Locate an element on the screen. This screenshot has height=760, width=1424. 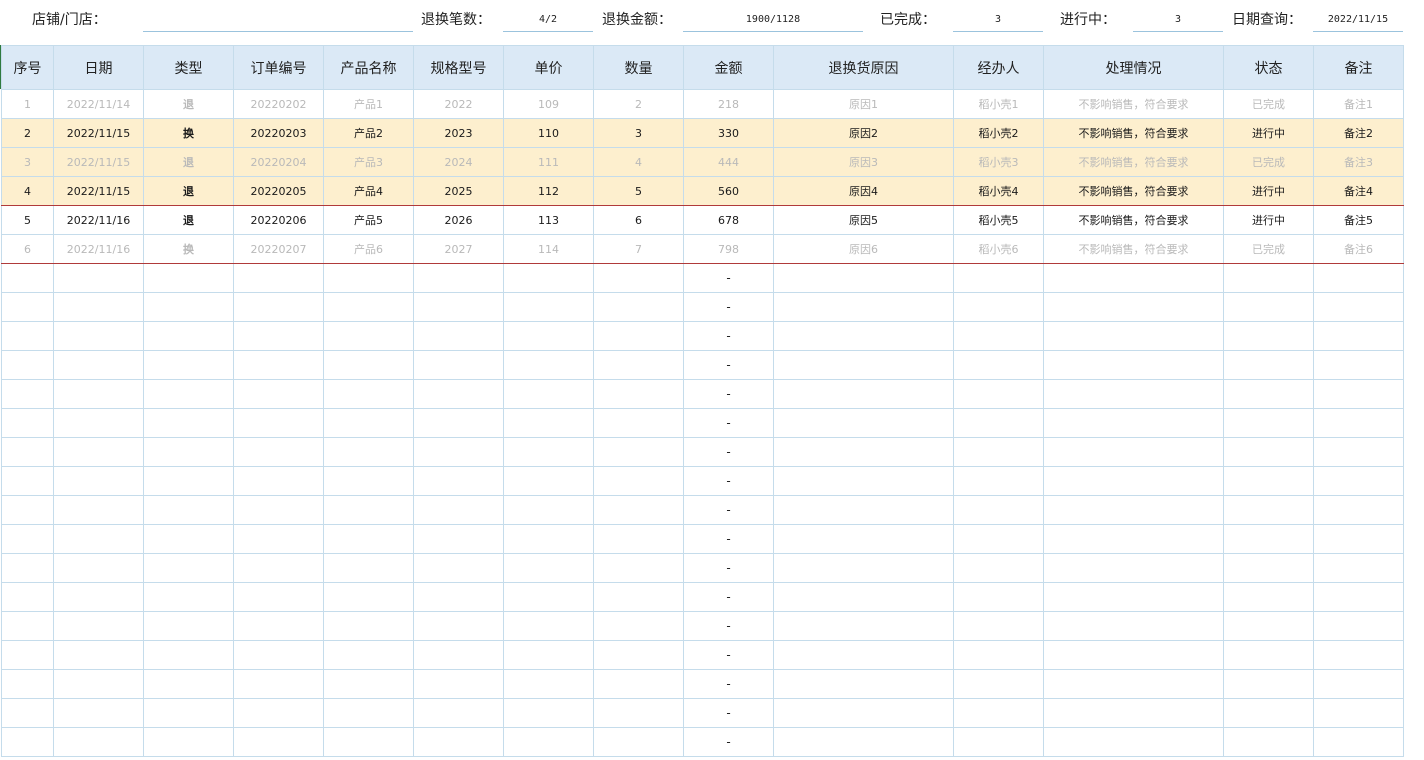
cell-product-name: 产品3 is located at coordinates (368, 162).